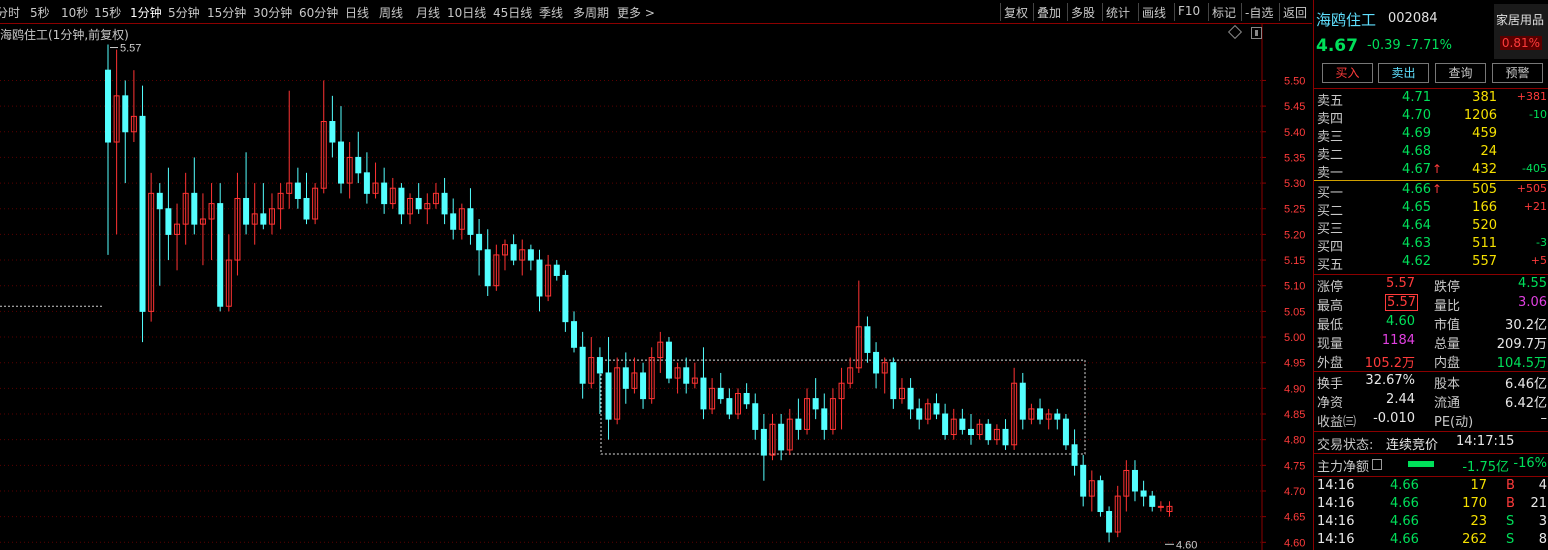 The width and height of the screenshot is (1548, 550). What do you see at coordinates (391, 12) in the screenshot?
I see `period-tab: 周线` at bounding box center [391, 12].